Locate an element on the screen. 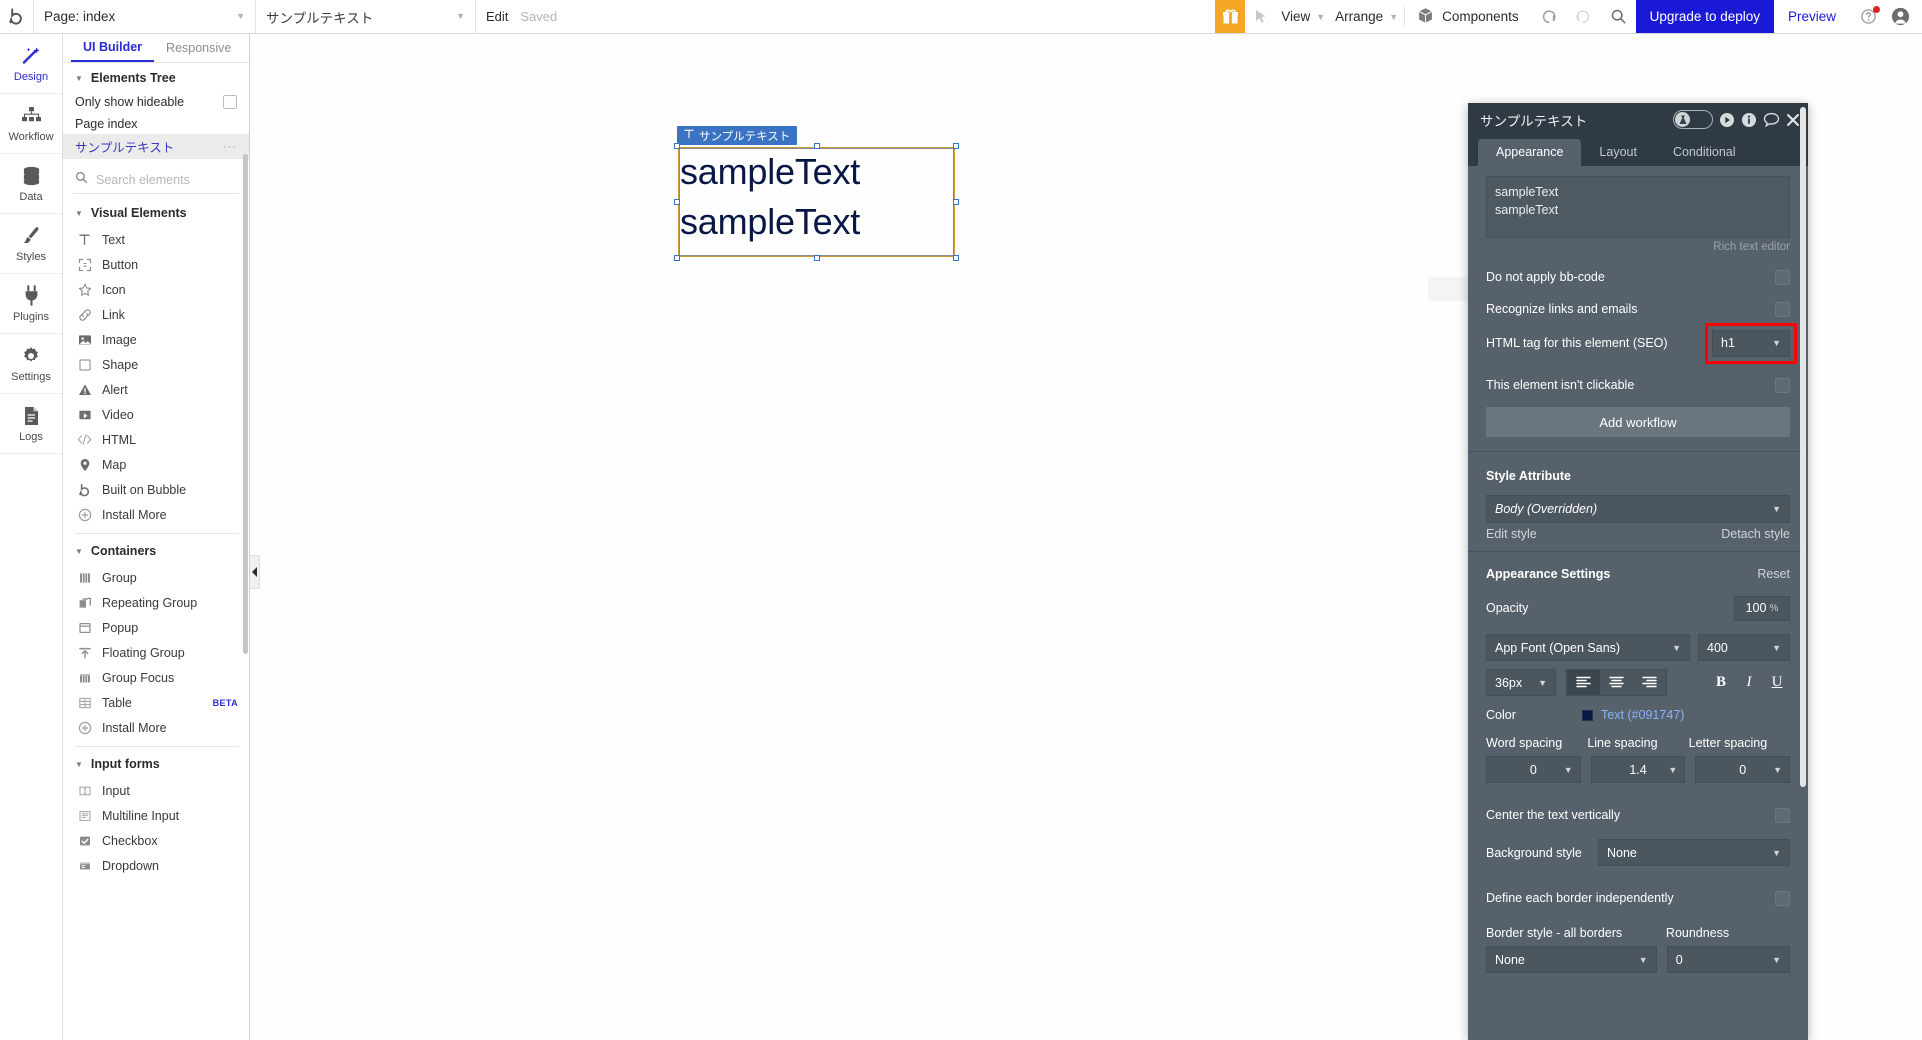 This screenshot has height=1040, width=1922. tree-item: Page index is located at coordinates (156, 124).